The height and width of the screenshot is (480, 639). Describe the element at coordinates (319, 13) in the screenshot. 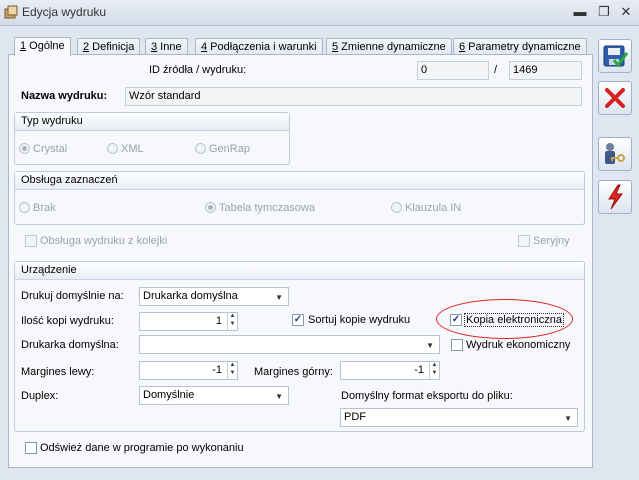

I see `title-bar: Edycja wydruku ▬ ❐ ✕` at that location.